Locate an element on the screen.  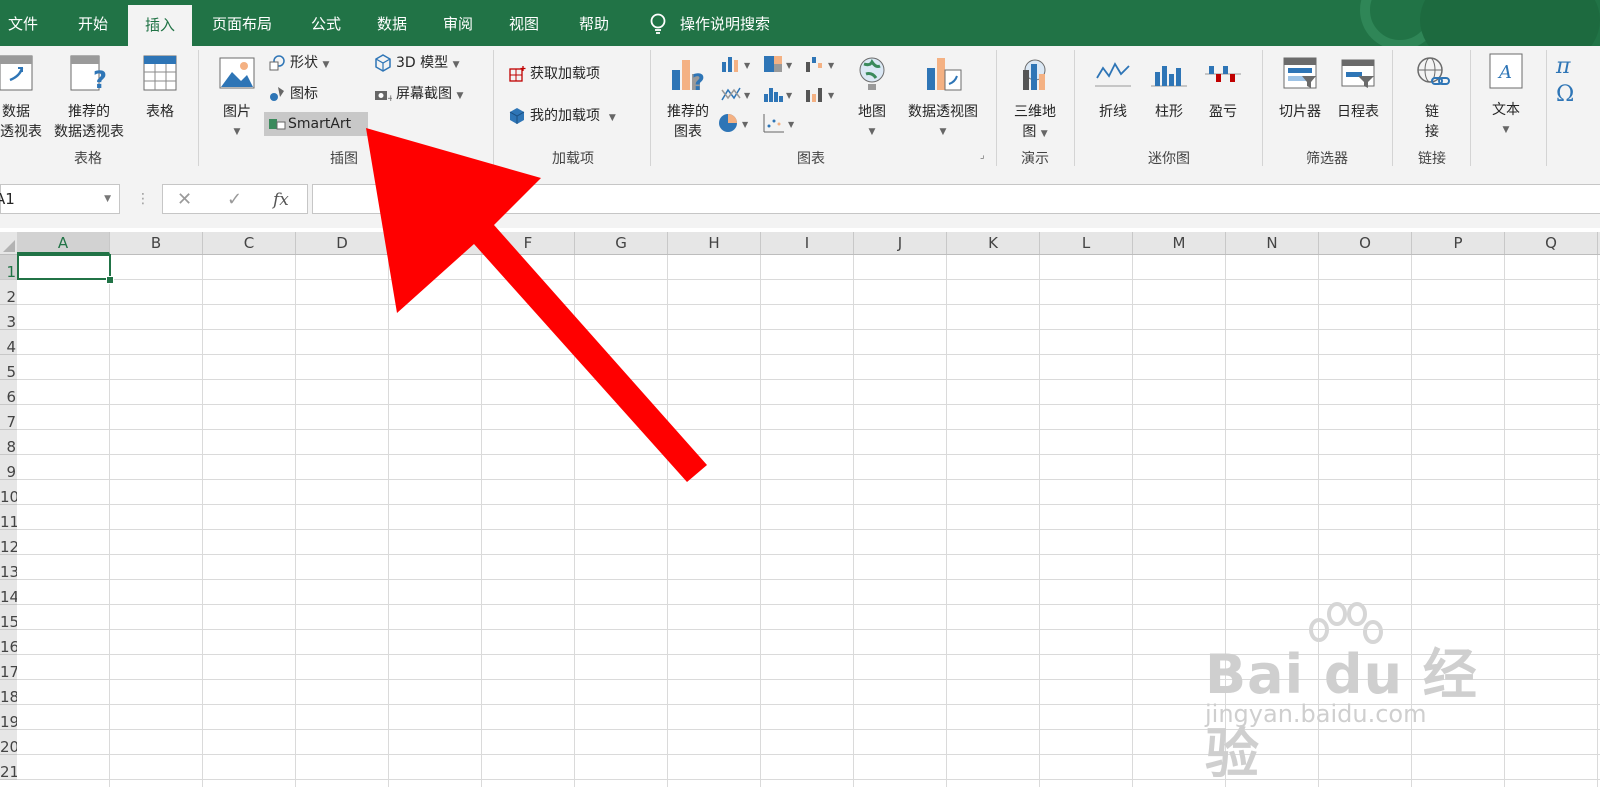
selected-cell is located at coordinates (64, 267).